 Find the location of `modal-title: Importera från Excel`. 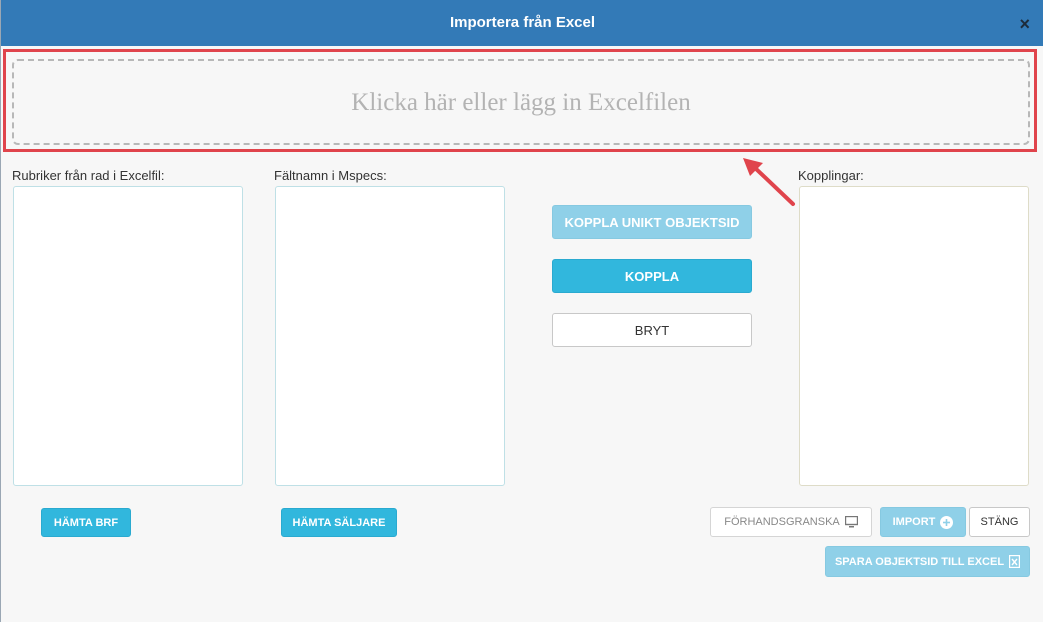

modal-title: Importera från Excel is located at coordinates (522, 22).